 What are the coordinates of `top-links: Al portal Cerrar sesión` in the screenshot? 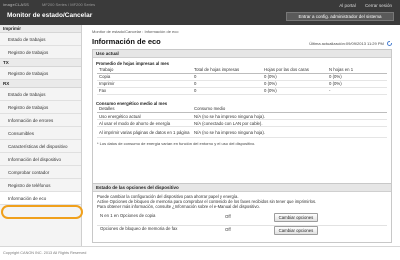 It's located at (361, 5).